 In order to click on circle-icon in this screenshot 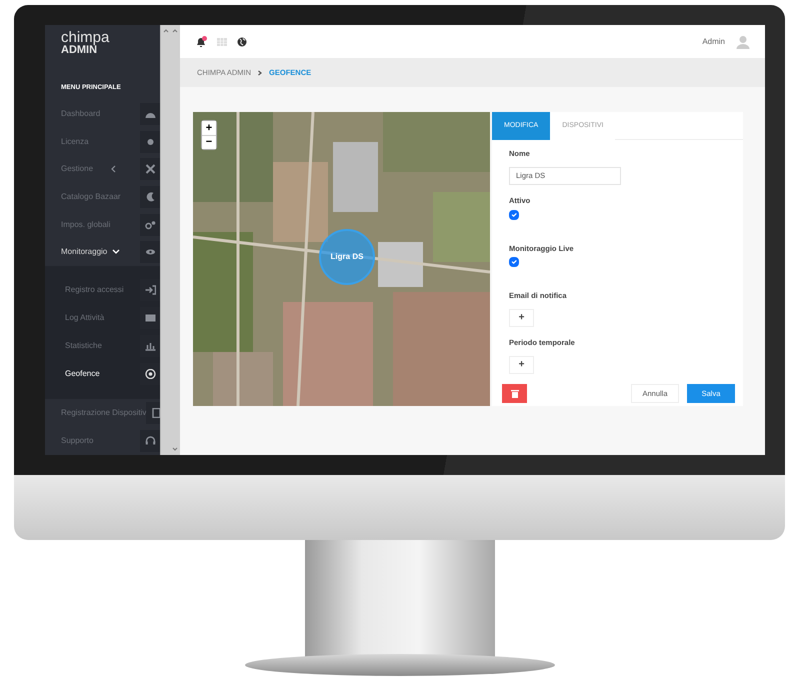, I will do `click(150, 141)`.